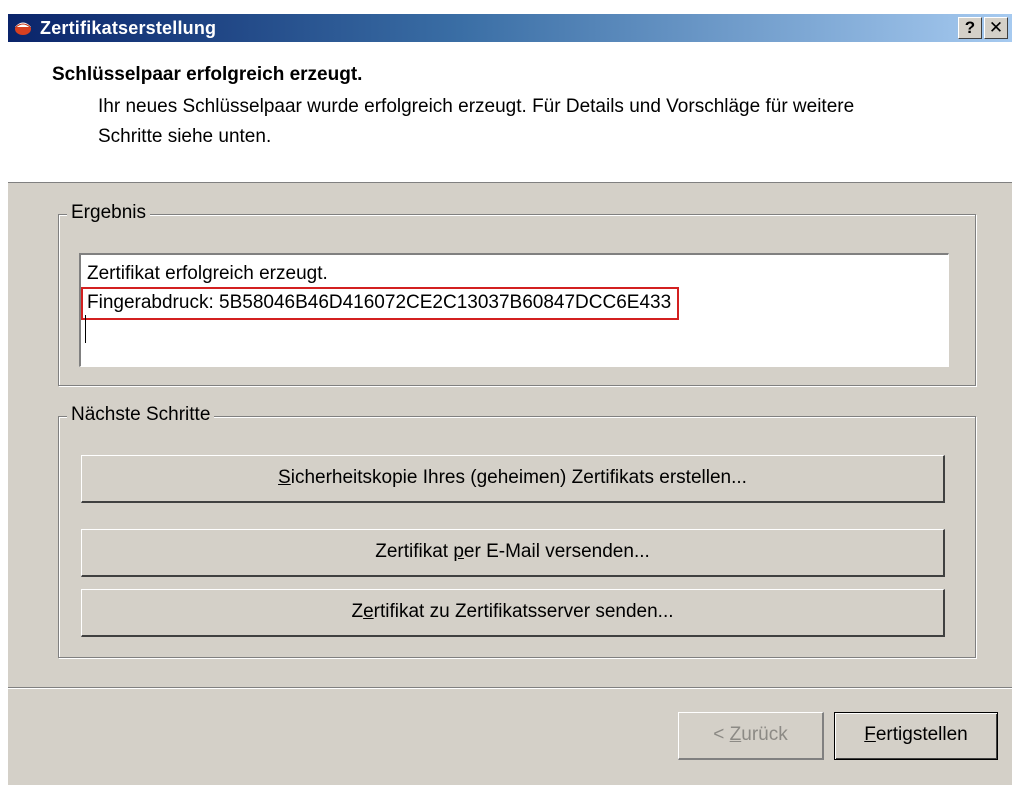  I want to click on back-button: < Zurück, so click(751, 736).